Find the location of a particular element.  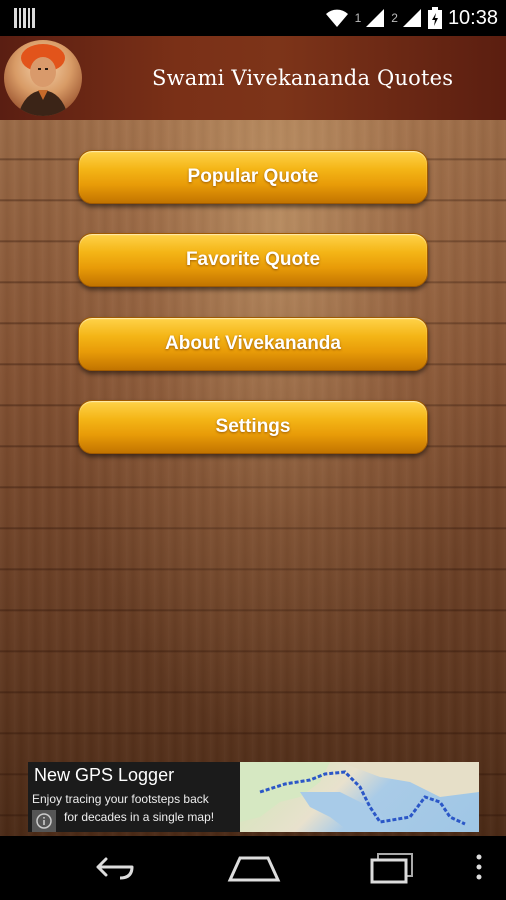

app-header: Swami Vivekananda Quotes is located at coordinates (253, 78).